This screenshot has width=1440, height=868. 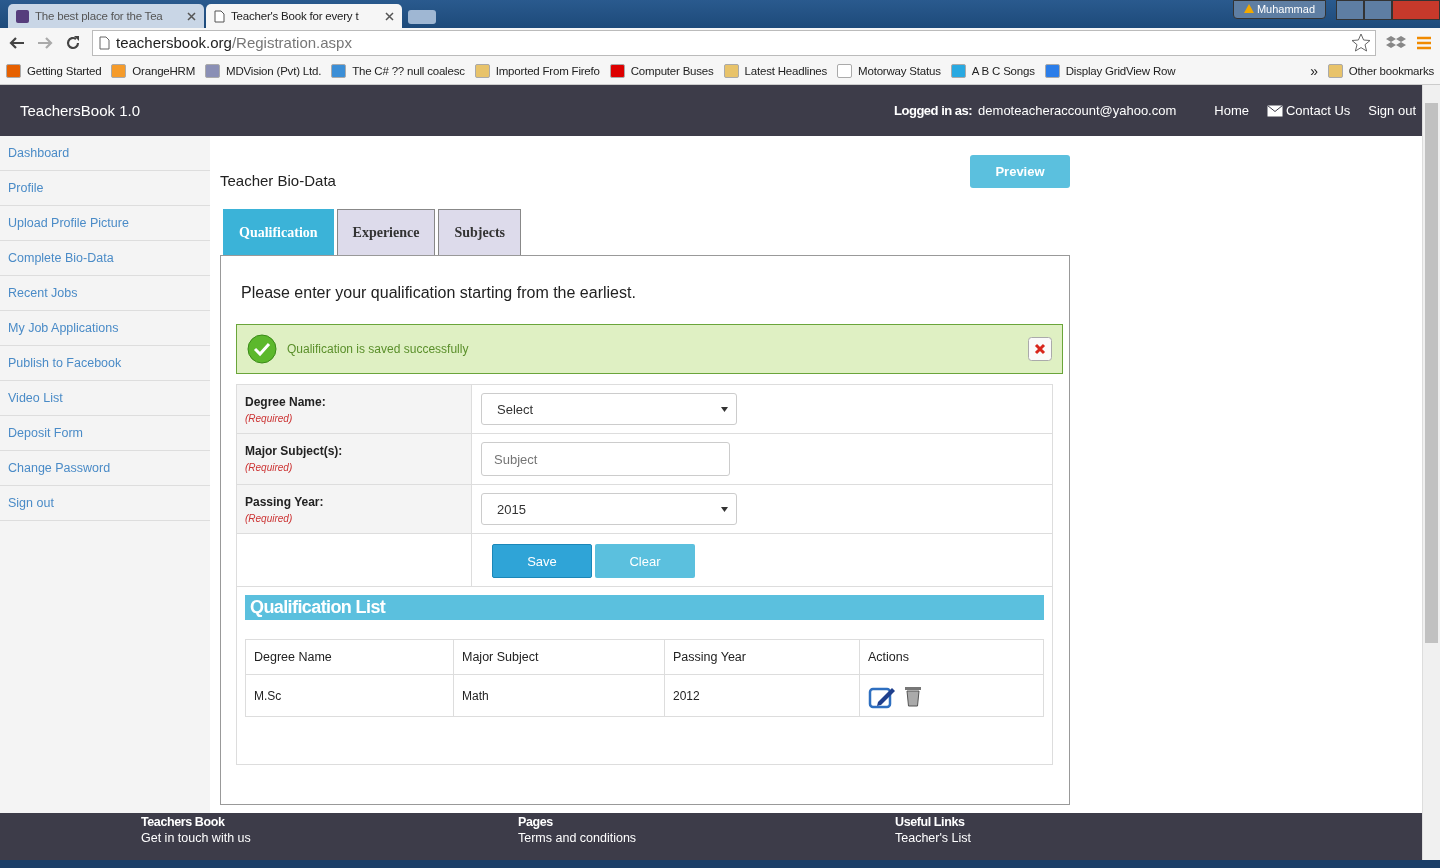 I want to click on alert-message: Qualification is saved successfully, so click(x=378, y=349).